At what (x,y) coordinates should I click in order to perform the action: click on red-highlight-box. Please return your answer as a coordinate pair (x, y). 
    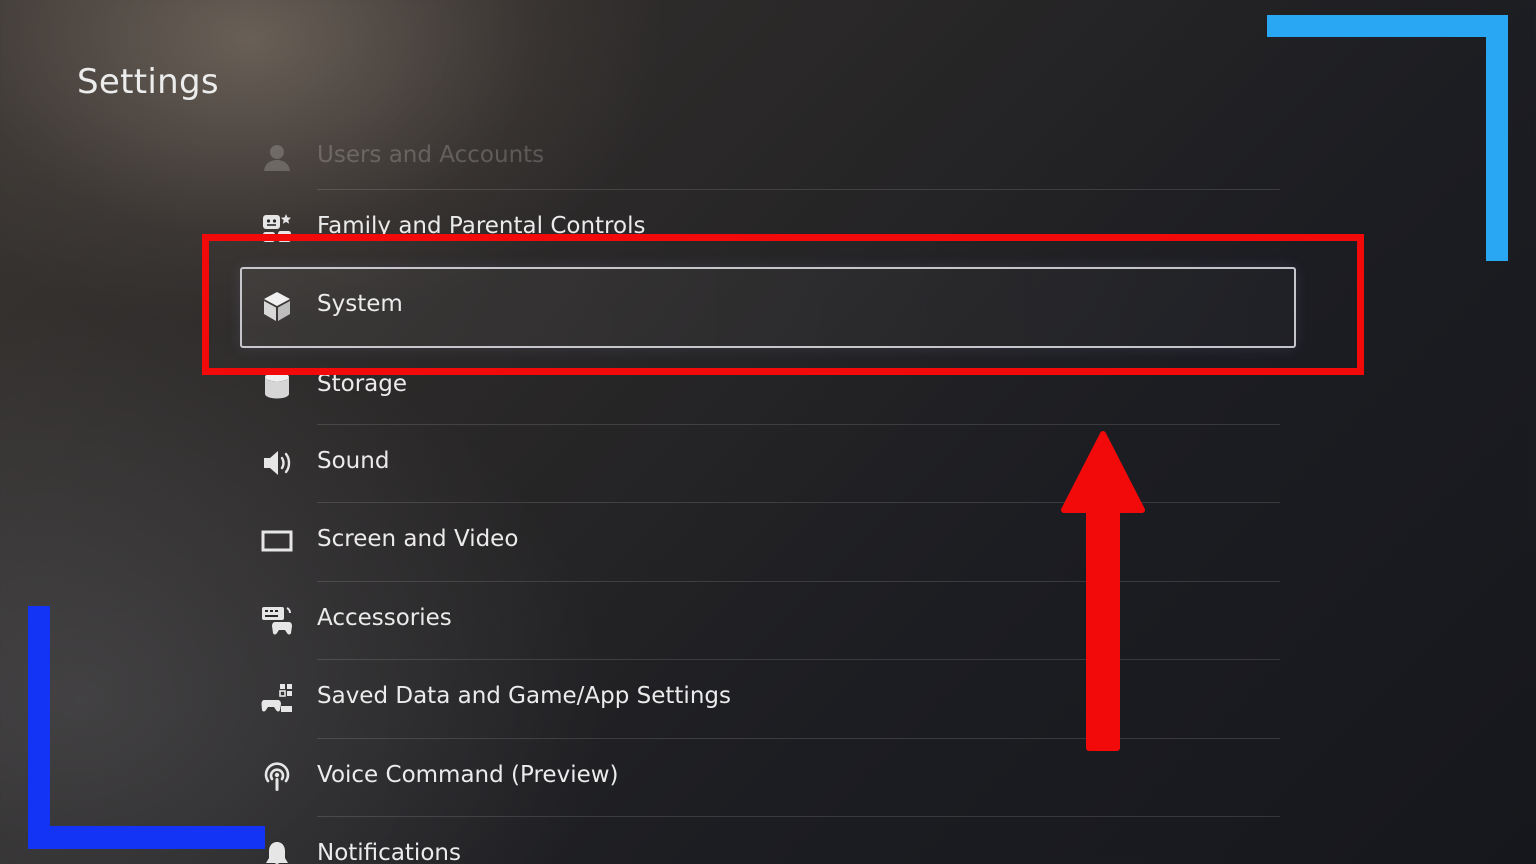
    Looking at the image, I should click on (783, 304).